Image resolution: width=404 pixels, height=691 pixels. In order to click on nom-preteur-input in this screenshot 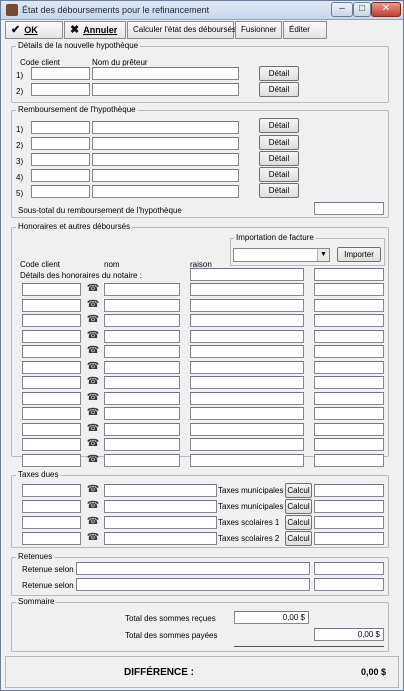, I will do `click(165, 89)`.